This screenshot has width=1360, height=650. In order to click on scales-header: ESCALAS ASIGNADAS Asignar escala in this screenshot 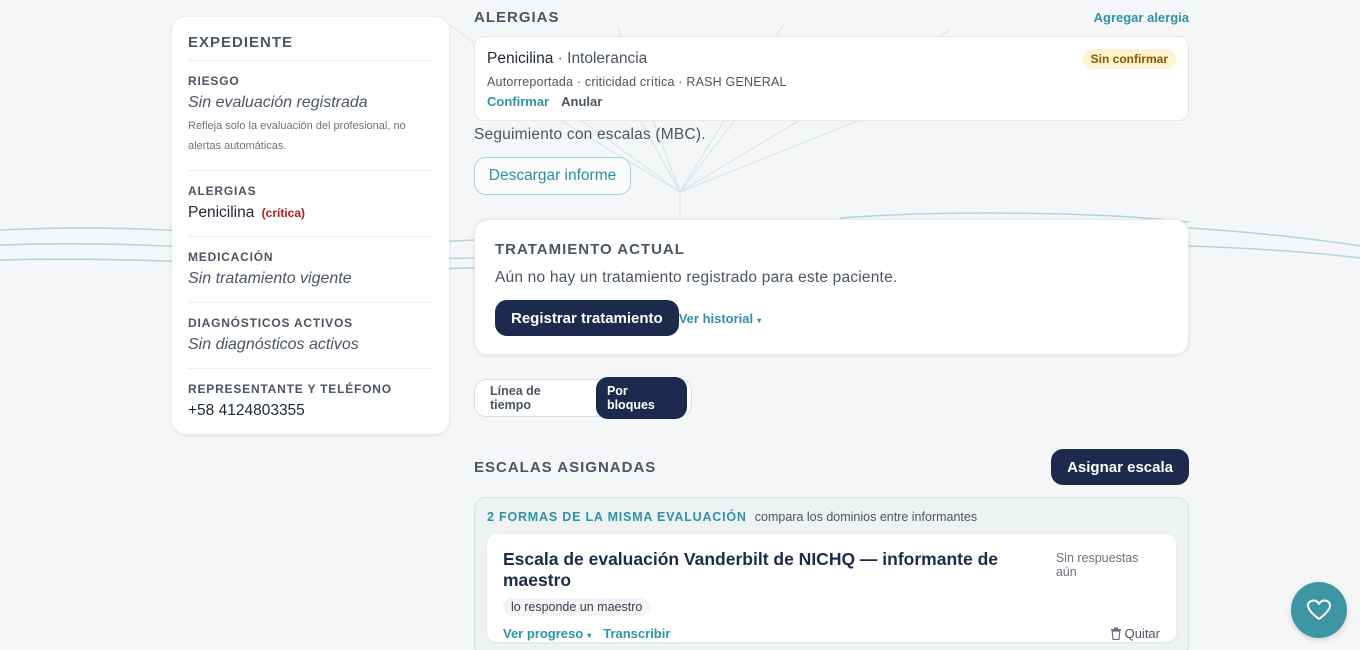, I will do `click(831, 467)`.